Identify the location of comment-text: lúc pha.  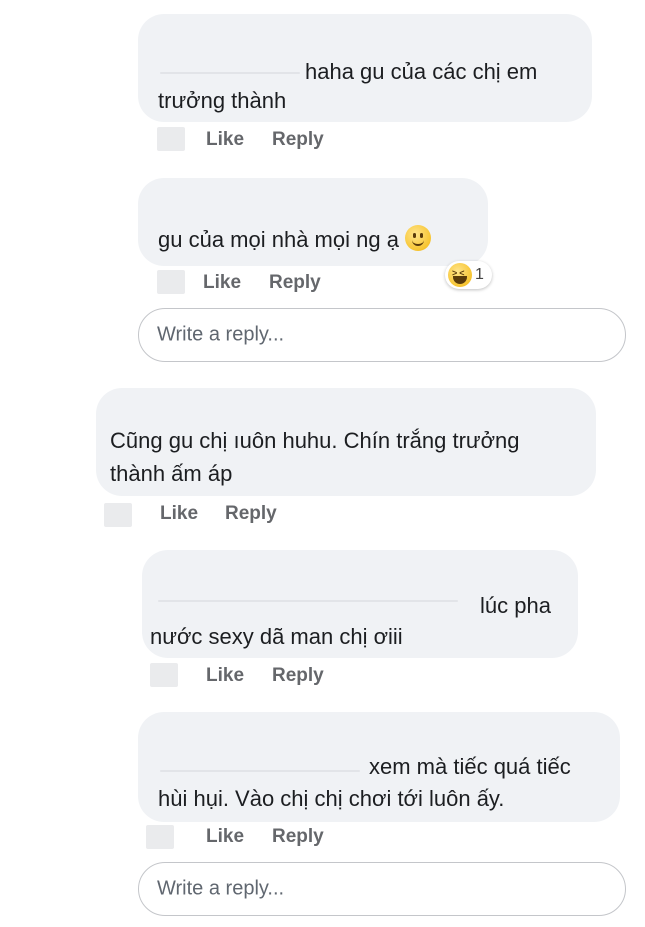
(515, 605).